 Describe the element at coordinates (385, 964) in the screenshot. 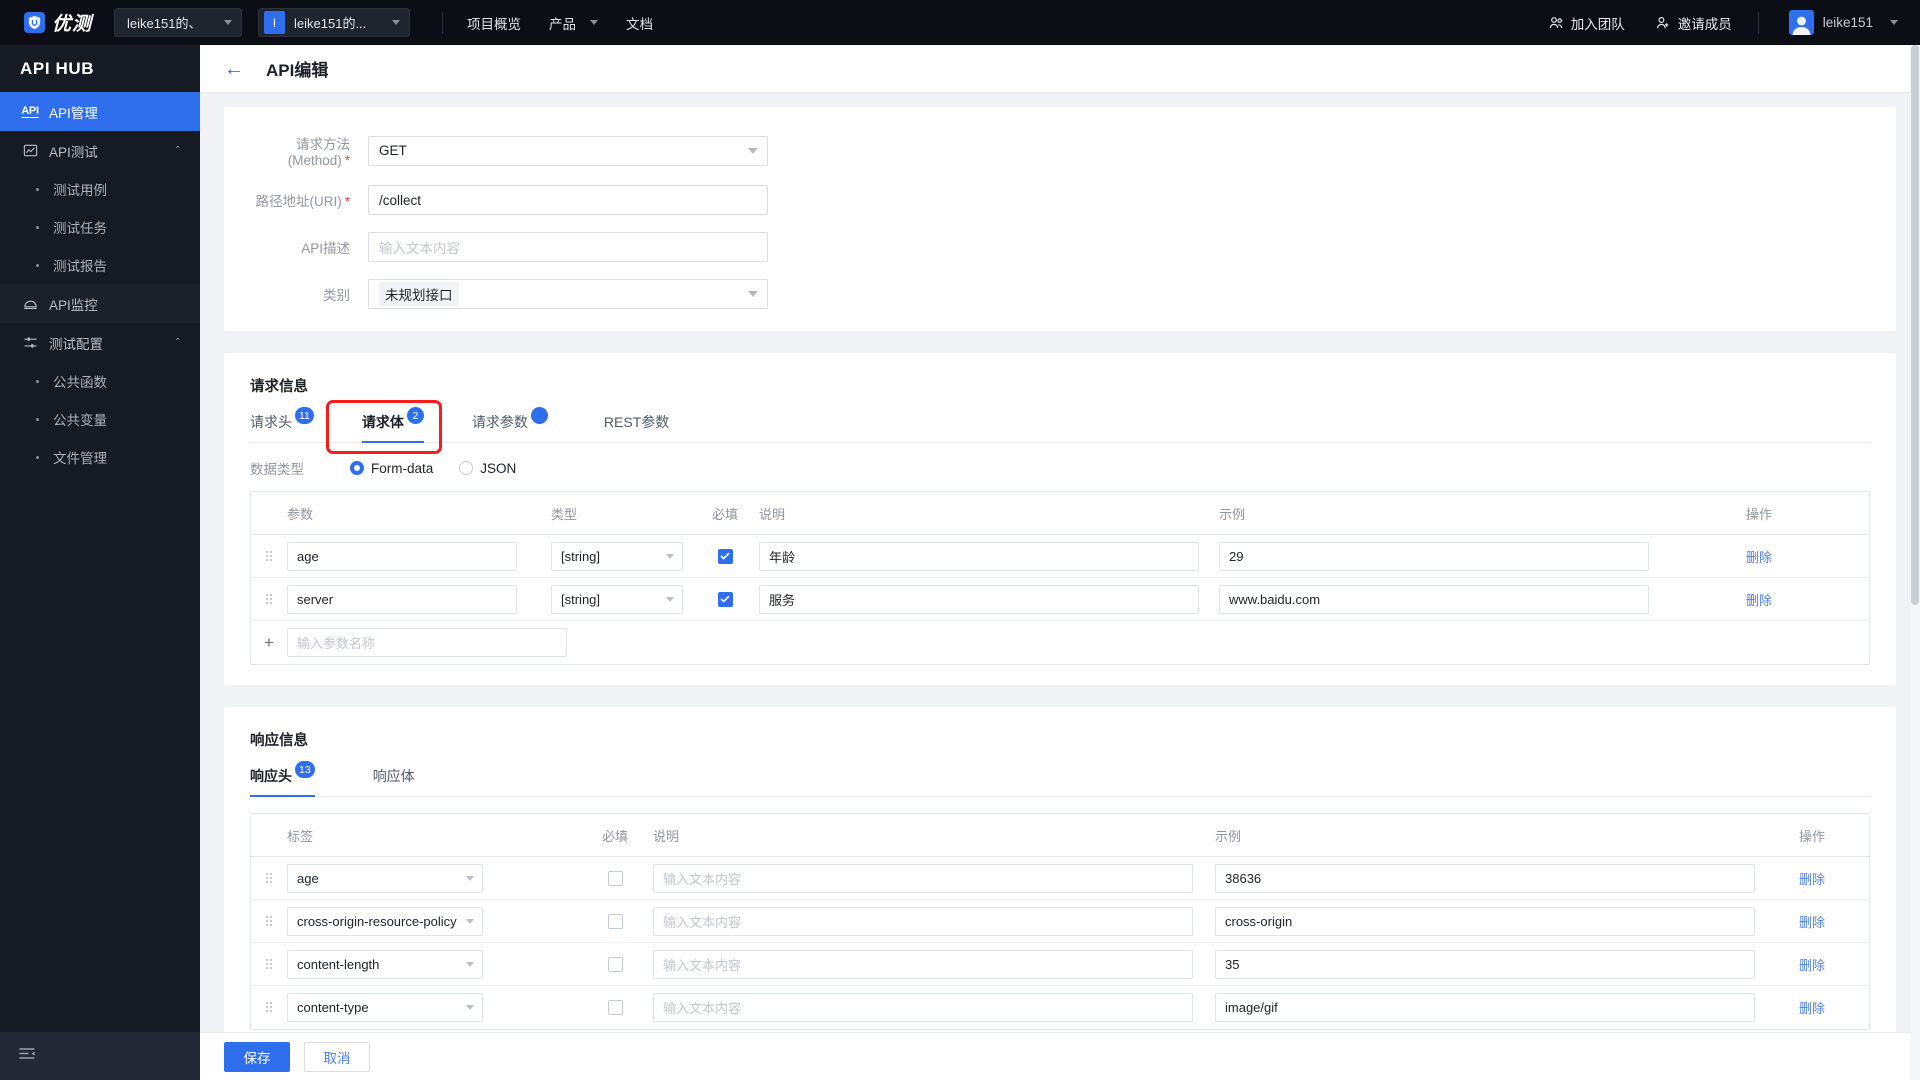

I see `header-tag-select: content-length` at that location.